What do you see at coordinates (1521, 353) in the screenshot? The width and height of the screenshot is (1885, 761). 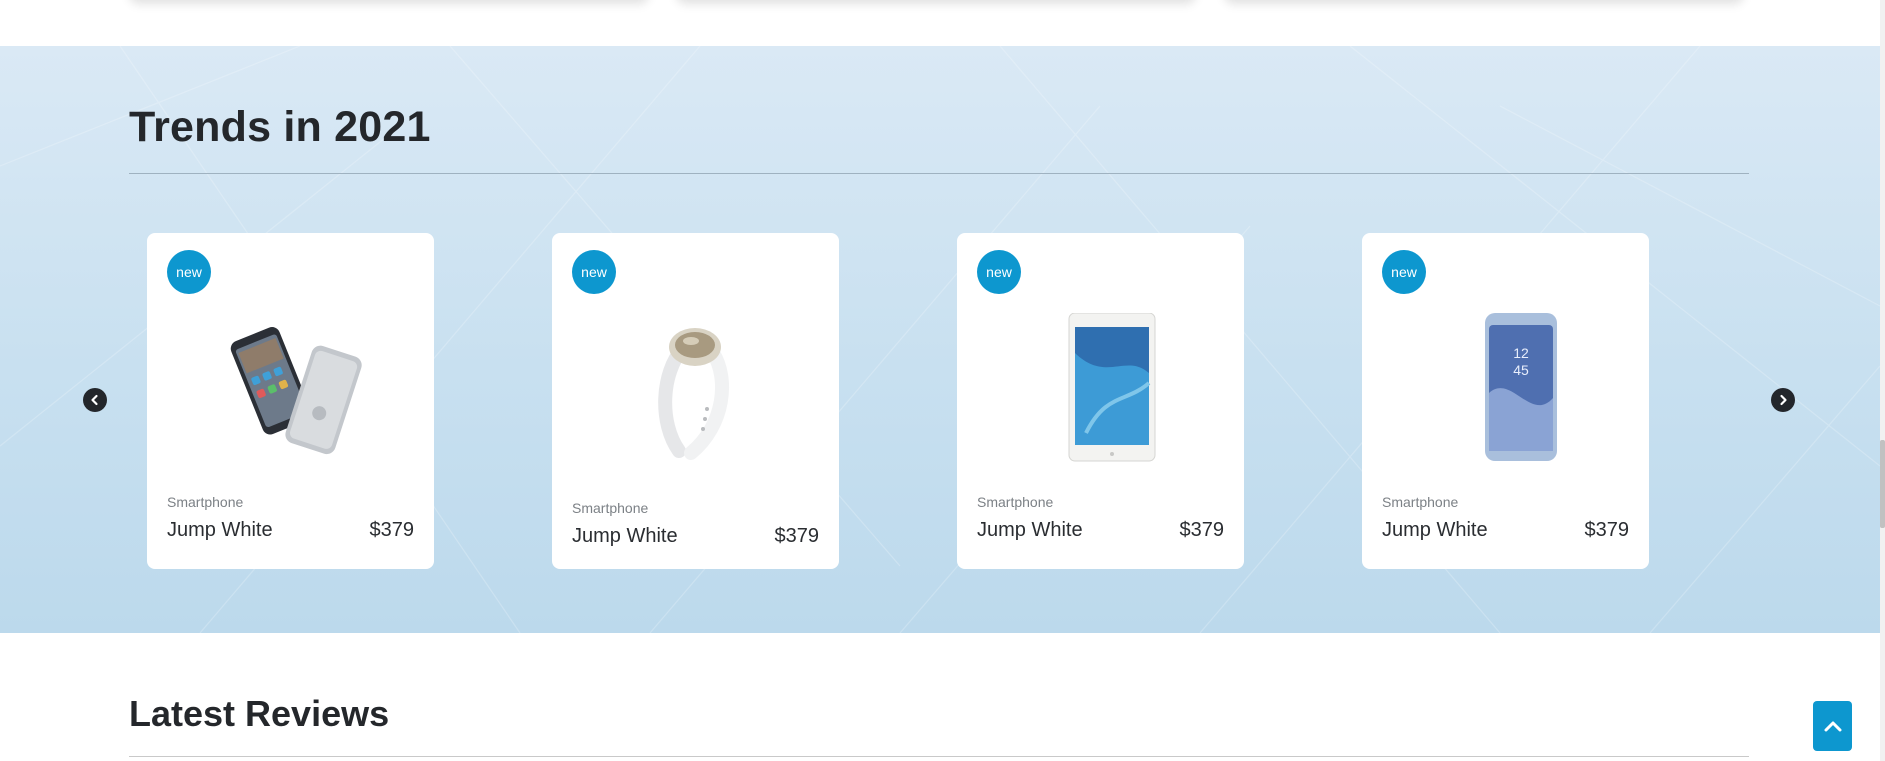 I see `svg-text: 12` at bounding box center [1521, 353].